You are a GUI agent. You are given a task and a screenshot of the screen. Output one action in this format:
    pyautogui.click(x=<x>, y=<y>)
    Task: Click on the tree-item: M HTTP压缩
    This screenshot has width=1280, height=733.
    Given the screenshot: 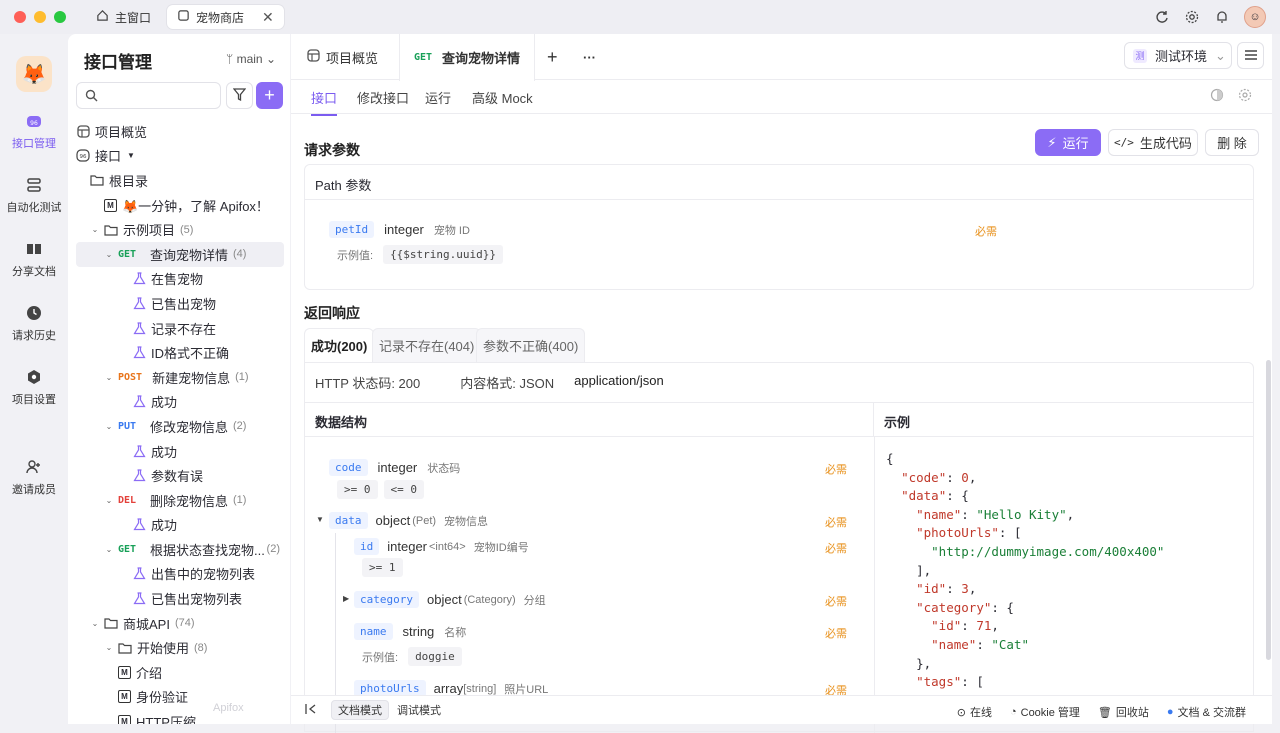 What is the action you would take?
    pyautogui.click(x=180, y=716)
    